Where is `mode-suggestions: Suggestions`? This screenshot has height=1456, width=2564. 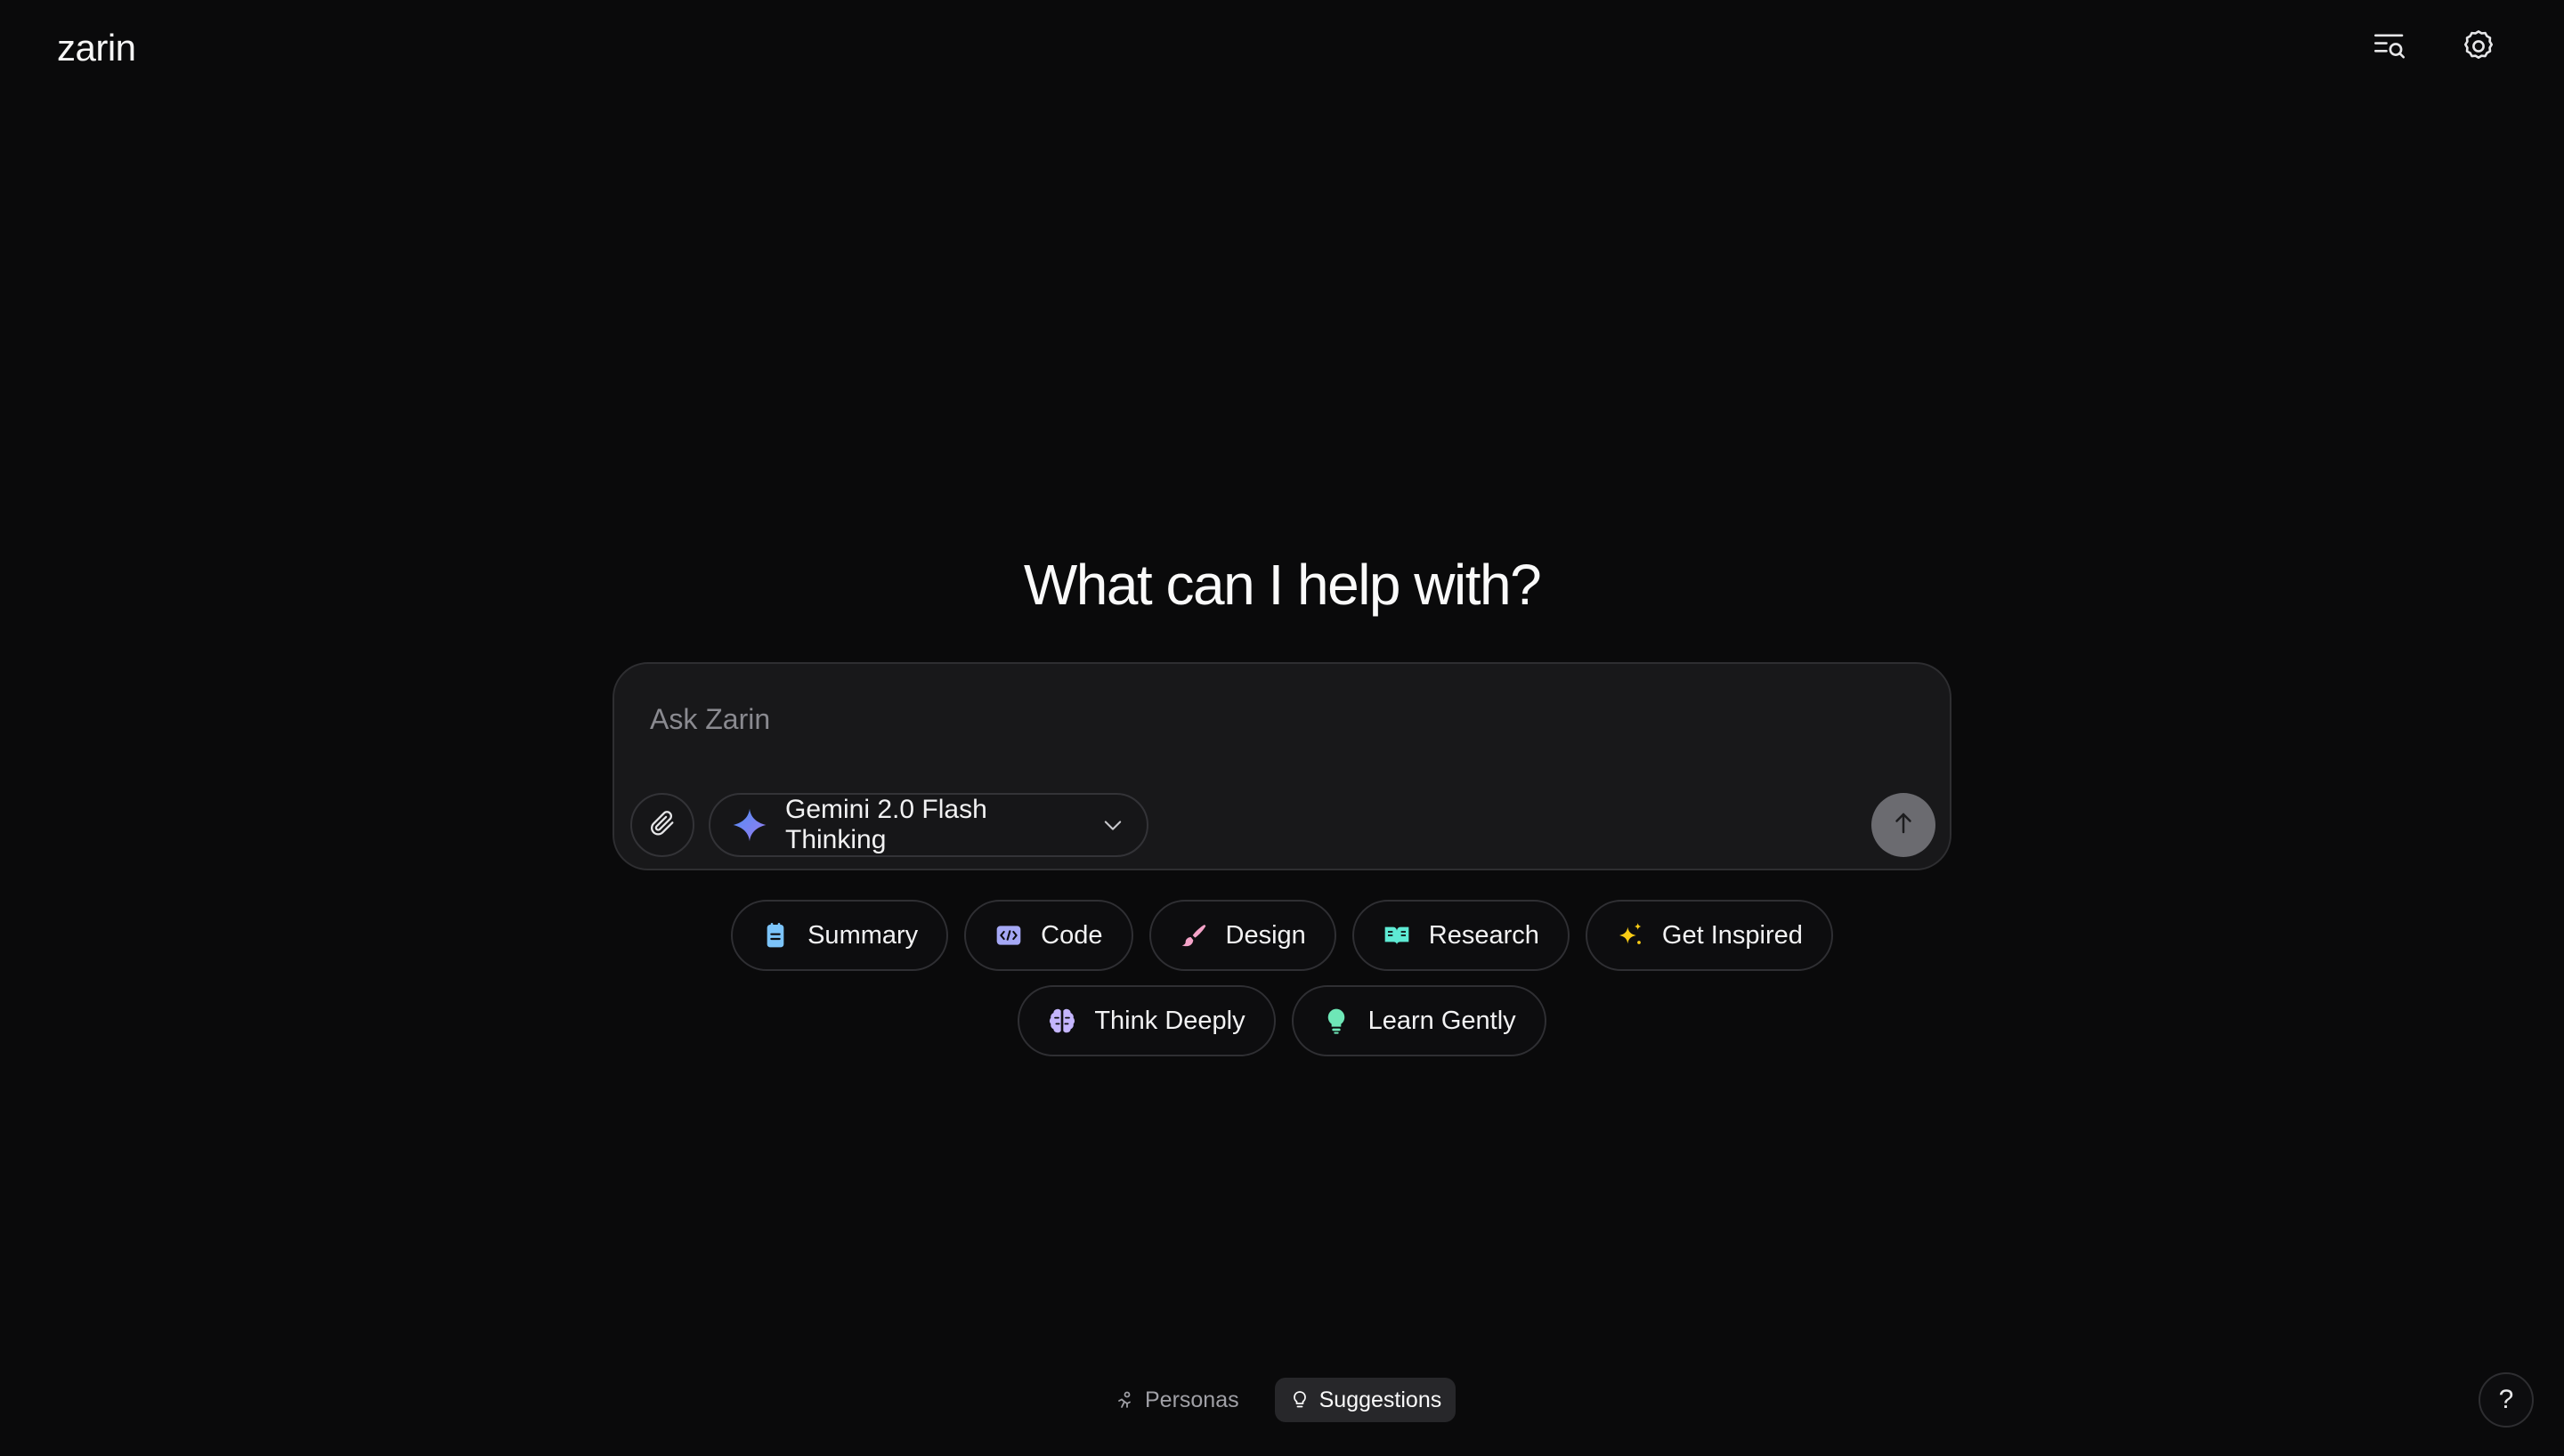 mode-suggestions: Suggestions is located at coordinates (1365, 1400).